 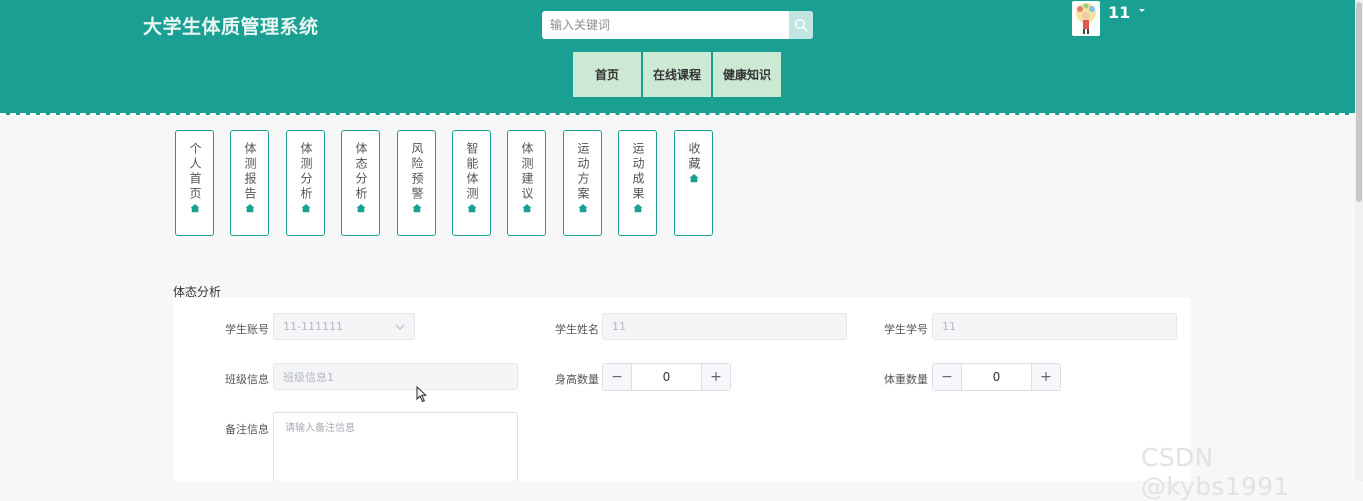 I want to click on remarks-textarea: 请输入备注信息, so click(x=395, y=446).